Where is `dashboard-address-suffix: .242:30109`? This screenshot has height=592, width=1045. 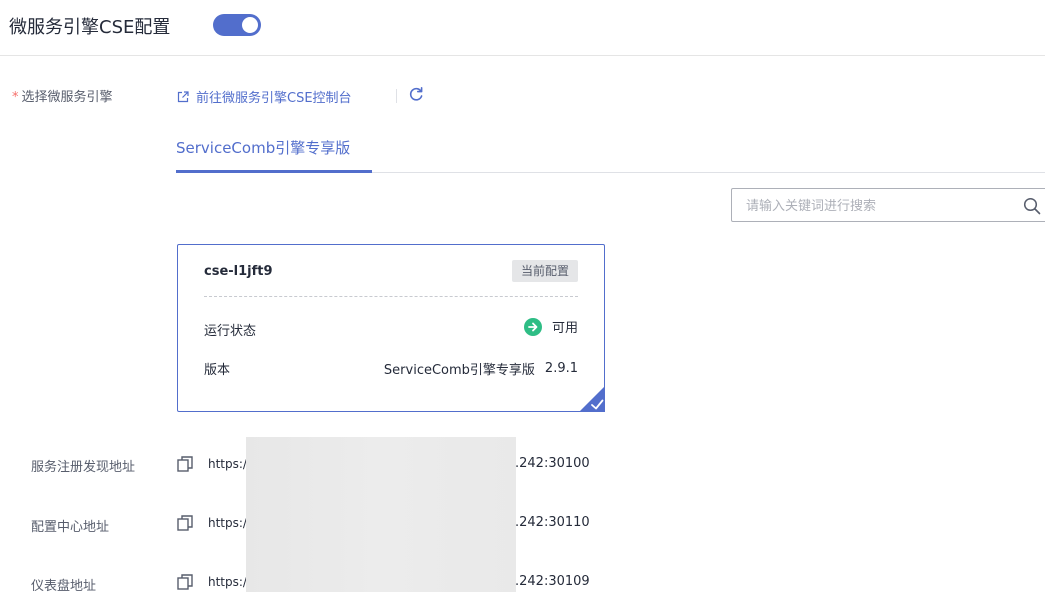
dashboard-address-suffix: .242:30109 is located at coordinates (552, 581).